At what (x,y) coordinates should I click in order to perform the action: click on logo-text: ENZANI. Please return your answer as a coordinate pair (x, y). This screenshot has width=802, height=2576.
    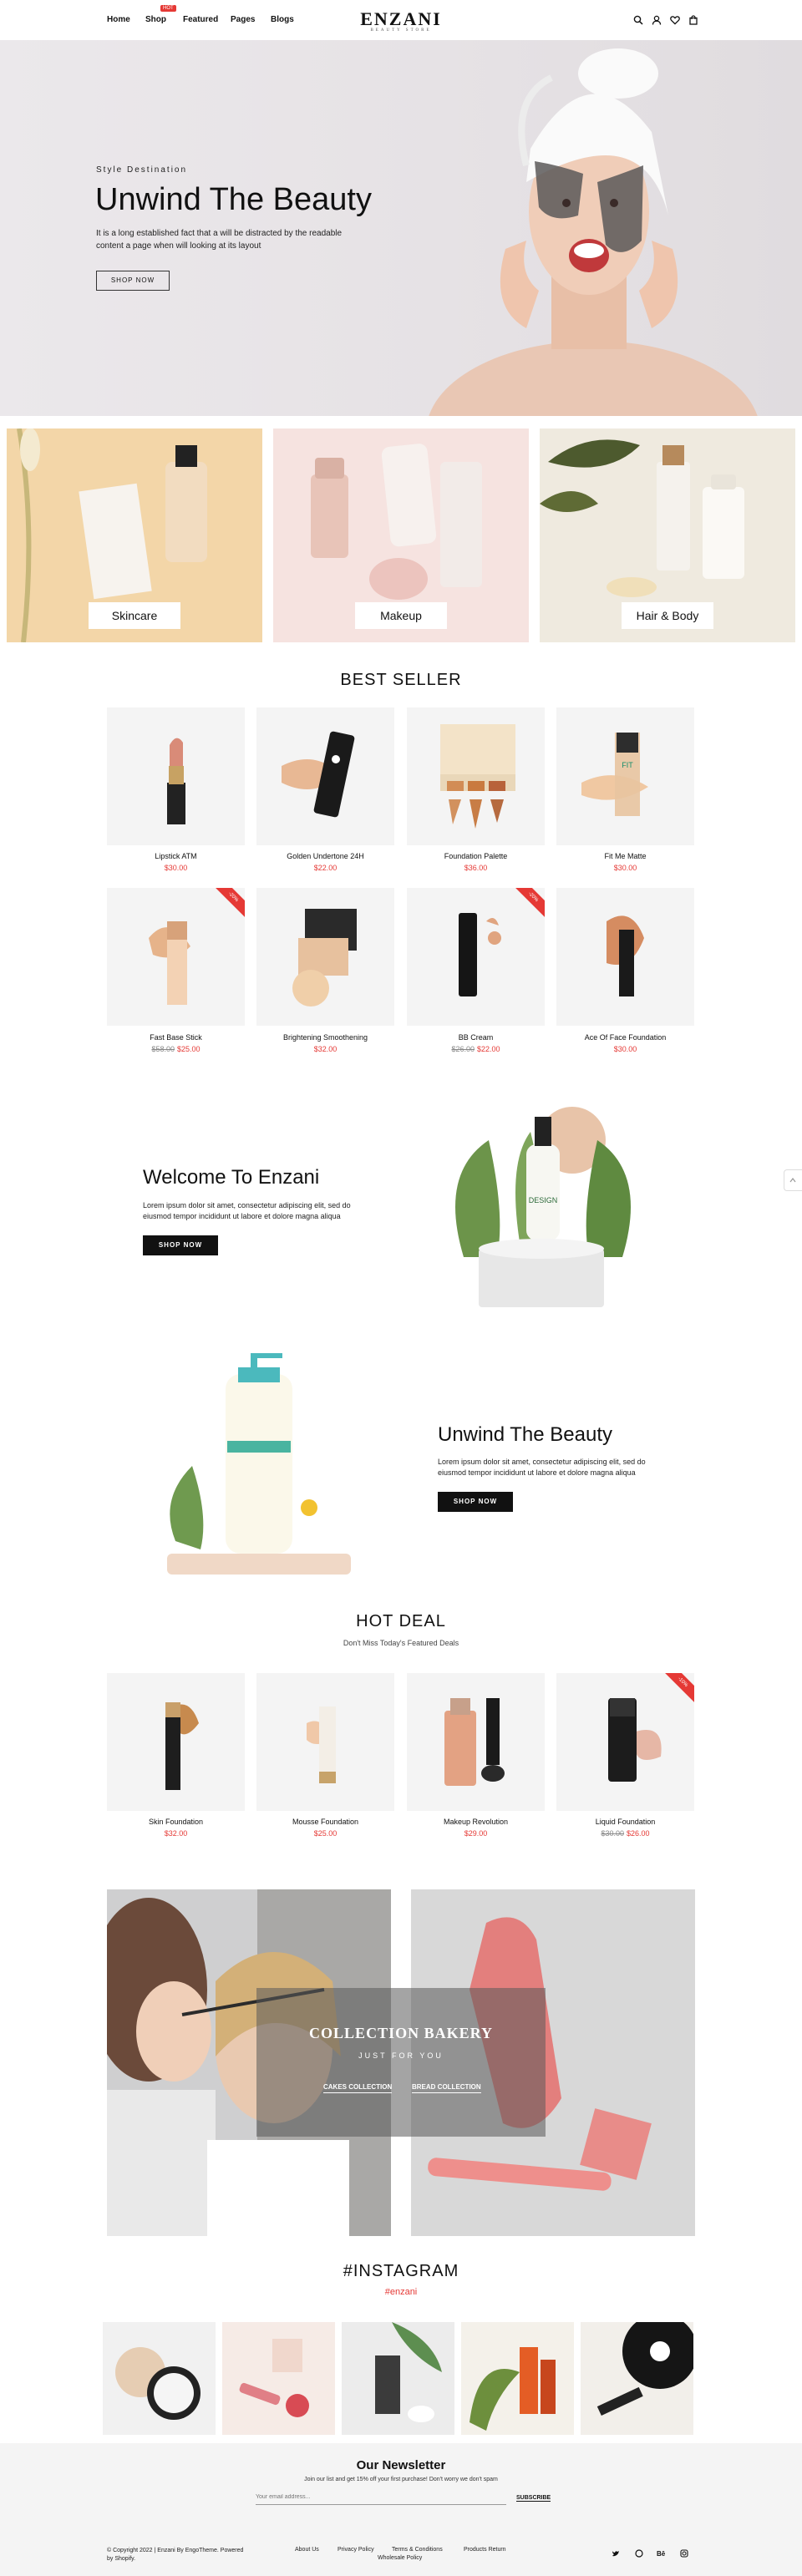
    Looking at the image, I should click on (401, 18).